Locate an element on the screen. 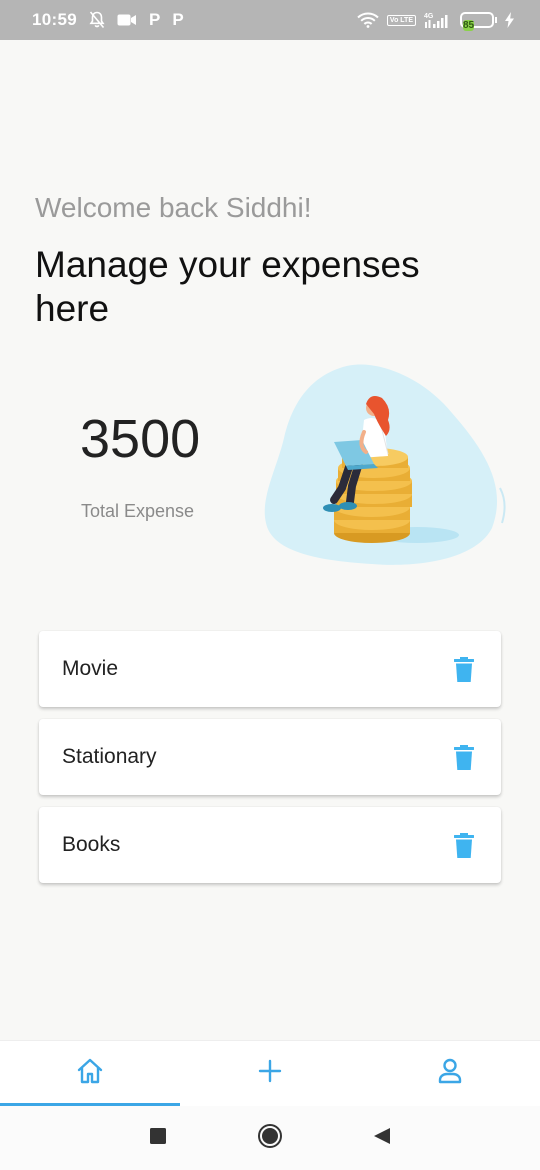 The width and height of the screenshot is (540, 1170). bell-off-icon is located at coordinates (97, 20).